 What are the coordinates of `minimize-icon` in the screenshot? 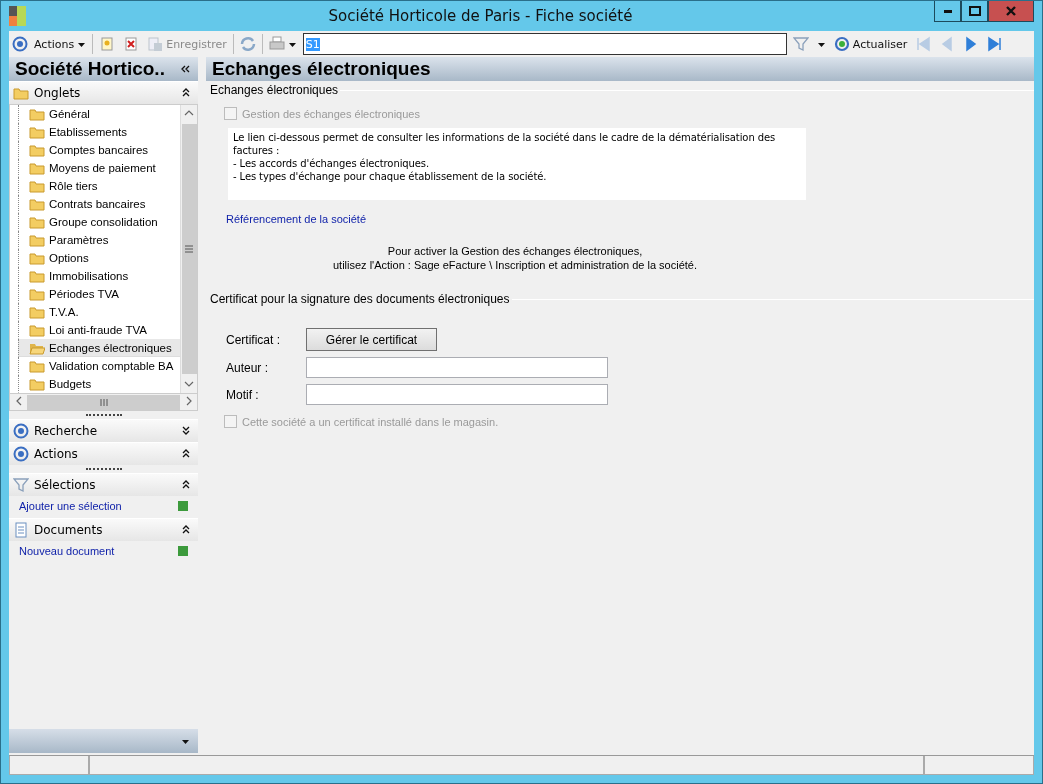 It's located at (947, 11).